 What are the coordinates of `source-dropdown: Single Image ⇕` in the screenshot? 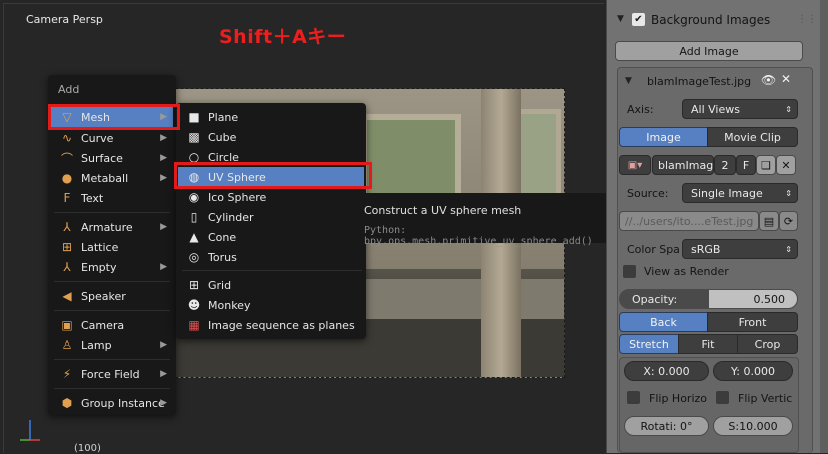 It's located at (740, 193).